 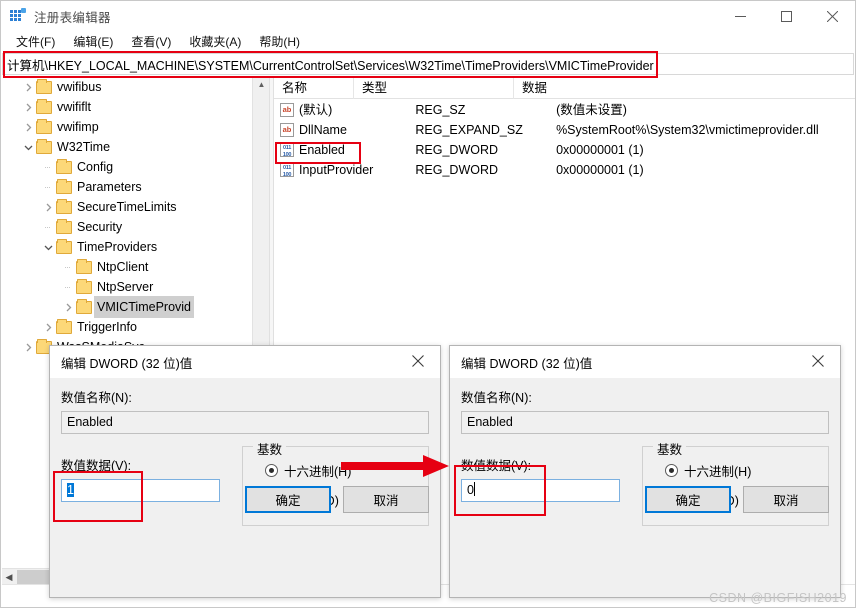 I want to click on cell-name: ab DllName, so click(x=344, y=130).